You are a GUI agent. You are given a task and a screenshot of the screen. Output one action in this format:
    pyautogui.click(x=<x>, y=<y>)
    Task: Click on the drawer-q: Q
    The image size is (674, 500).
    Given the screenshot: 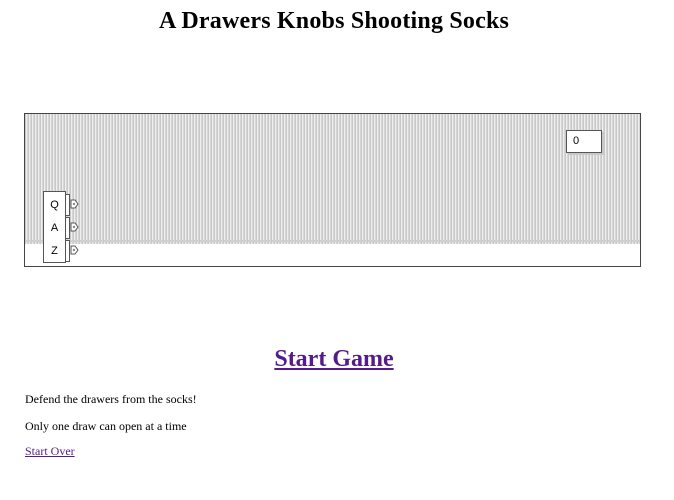 What is the action you would take?
    pyautogui.click(x=54, y=205)
    